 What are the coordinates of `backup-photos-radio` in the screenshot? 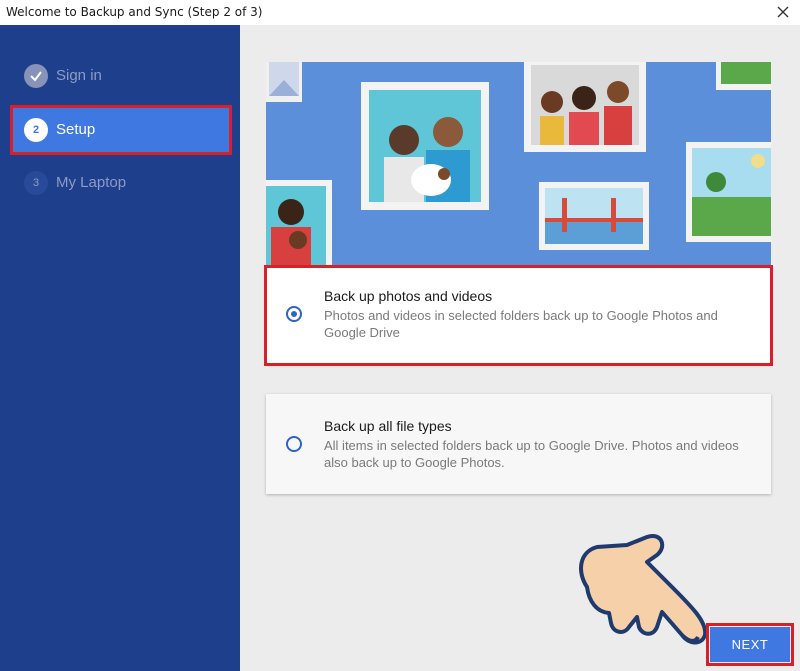 It's located at (294, 314).